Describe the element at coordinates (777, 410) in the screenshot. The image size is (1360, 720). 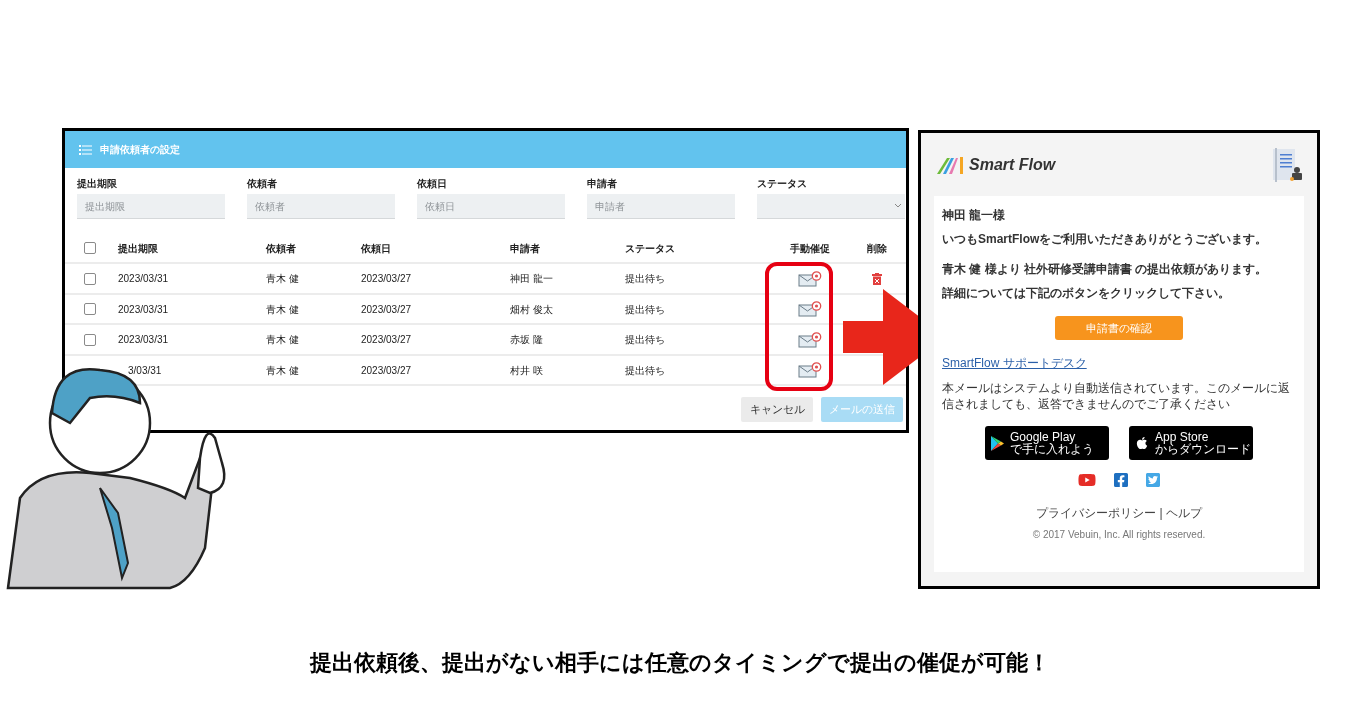
I see `cancel-button: キャンセル` at that location.